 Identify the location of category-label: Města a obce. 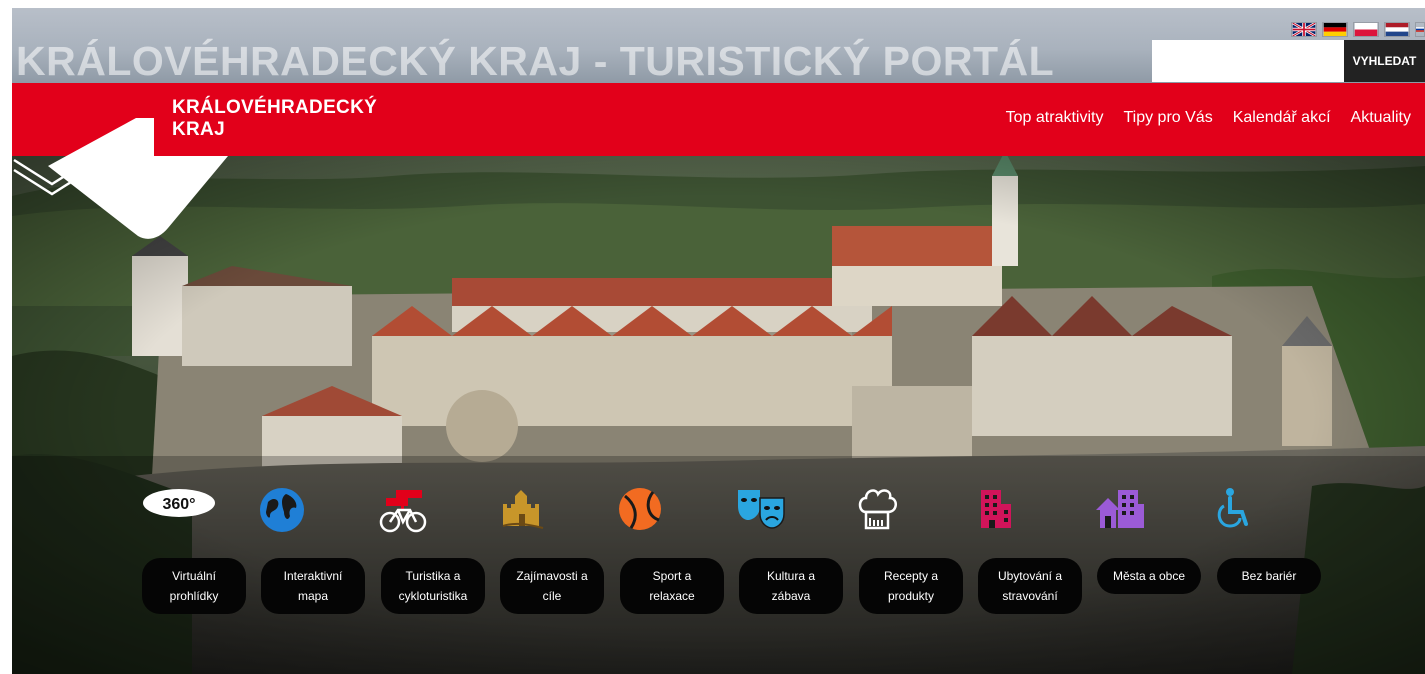
(1149, 576).